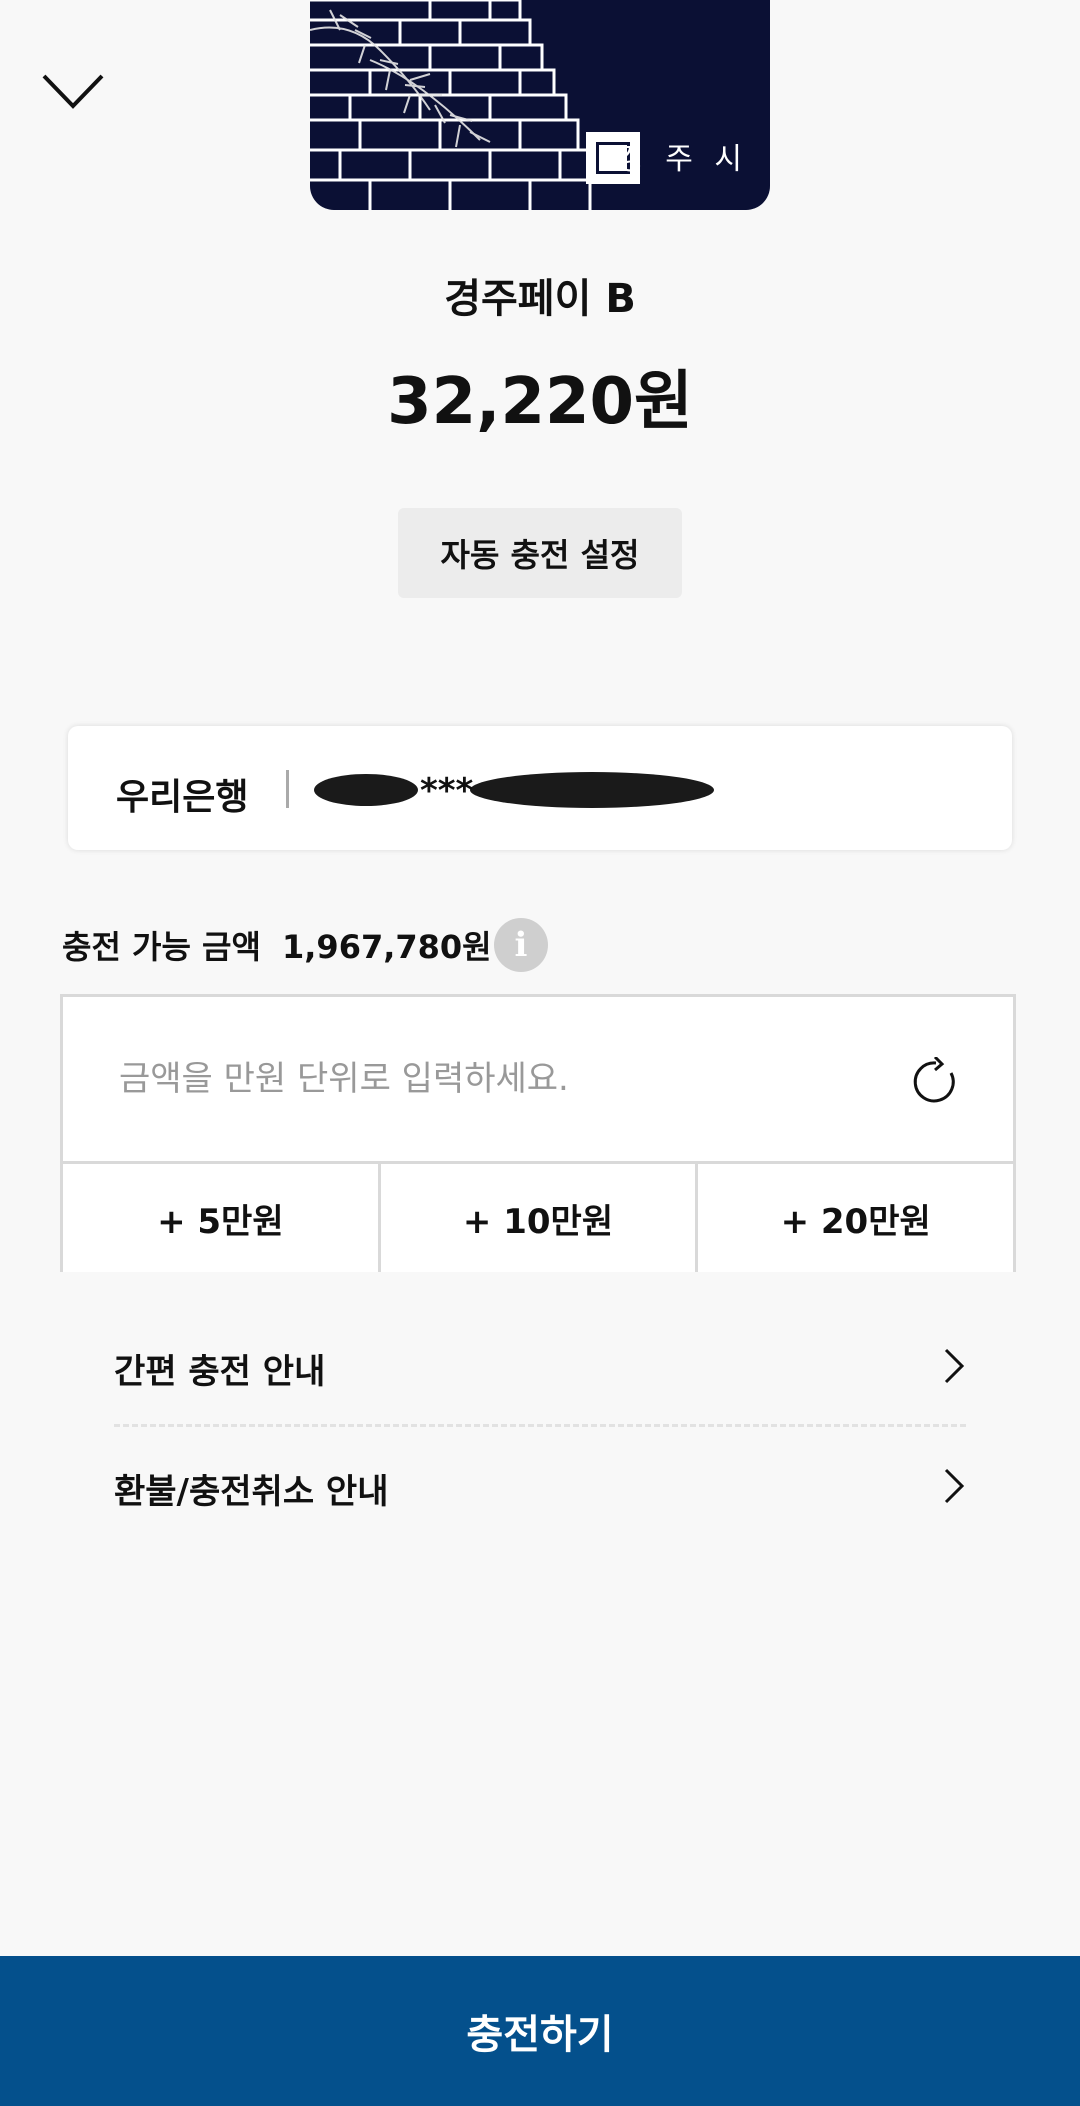 This screenshot has height=2106, width=1080. I want to click on refresh-icon, so click(936, 1082).